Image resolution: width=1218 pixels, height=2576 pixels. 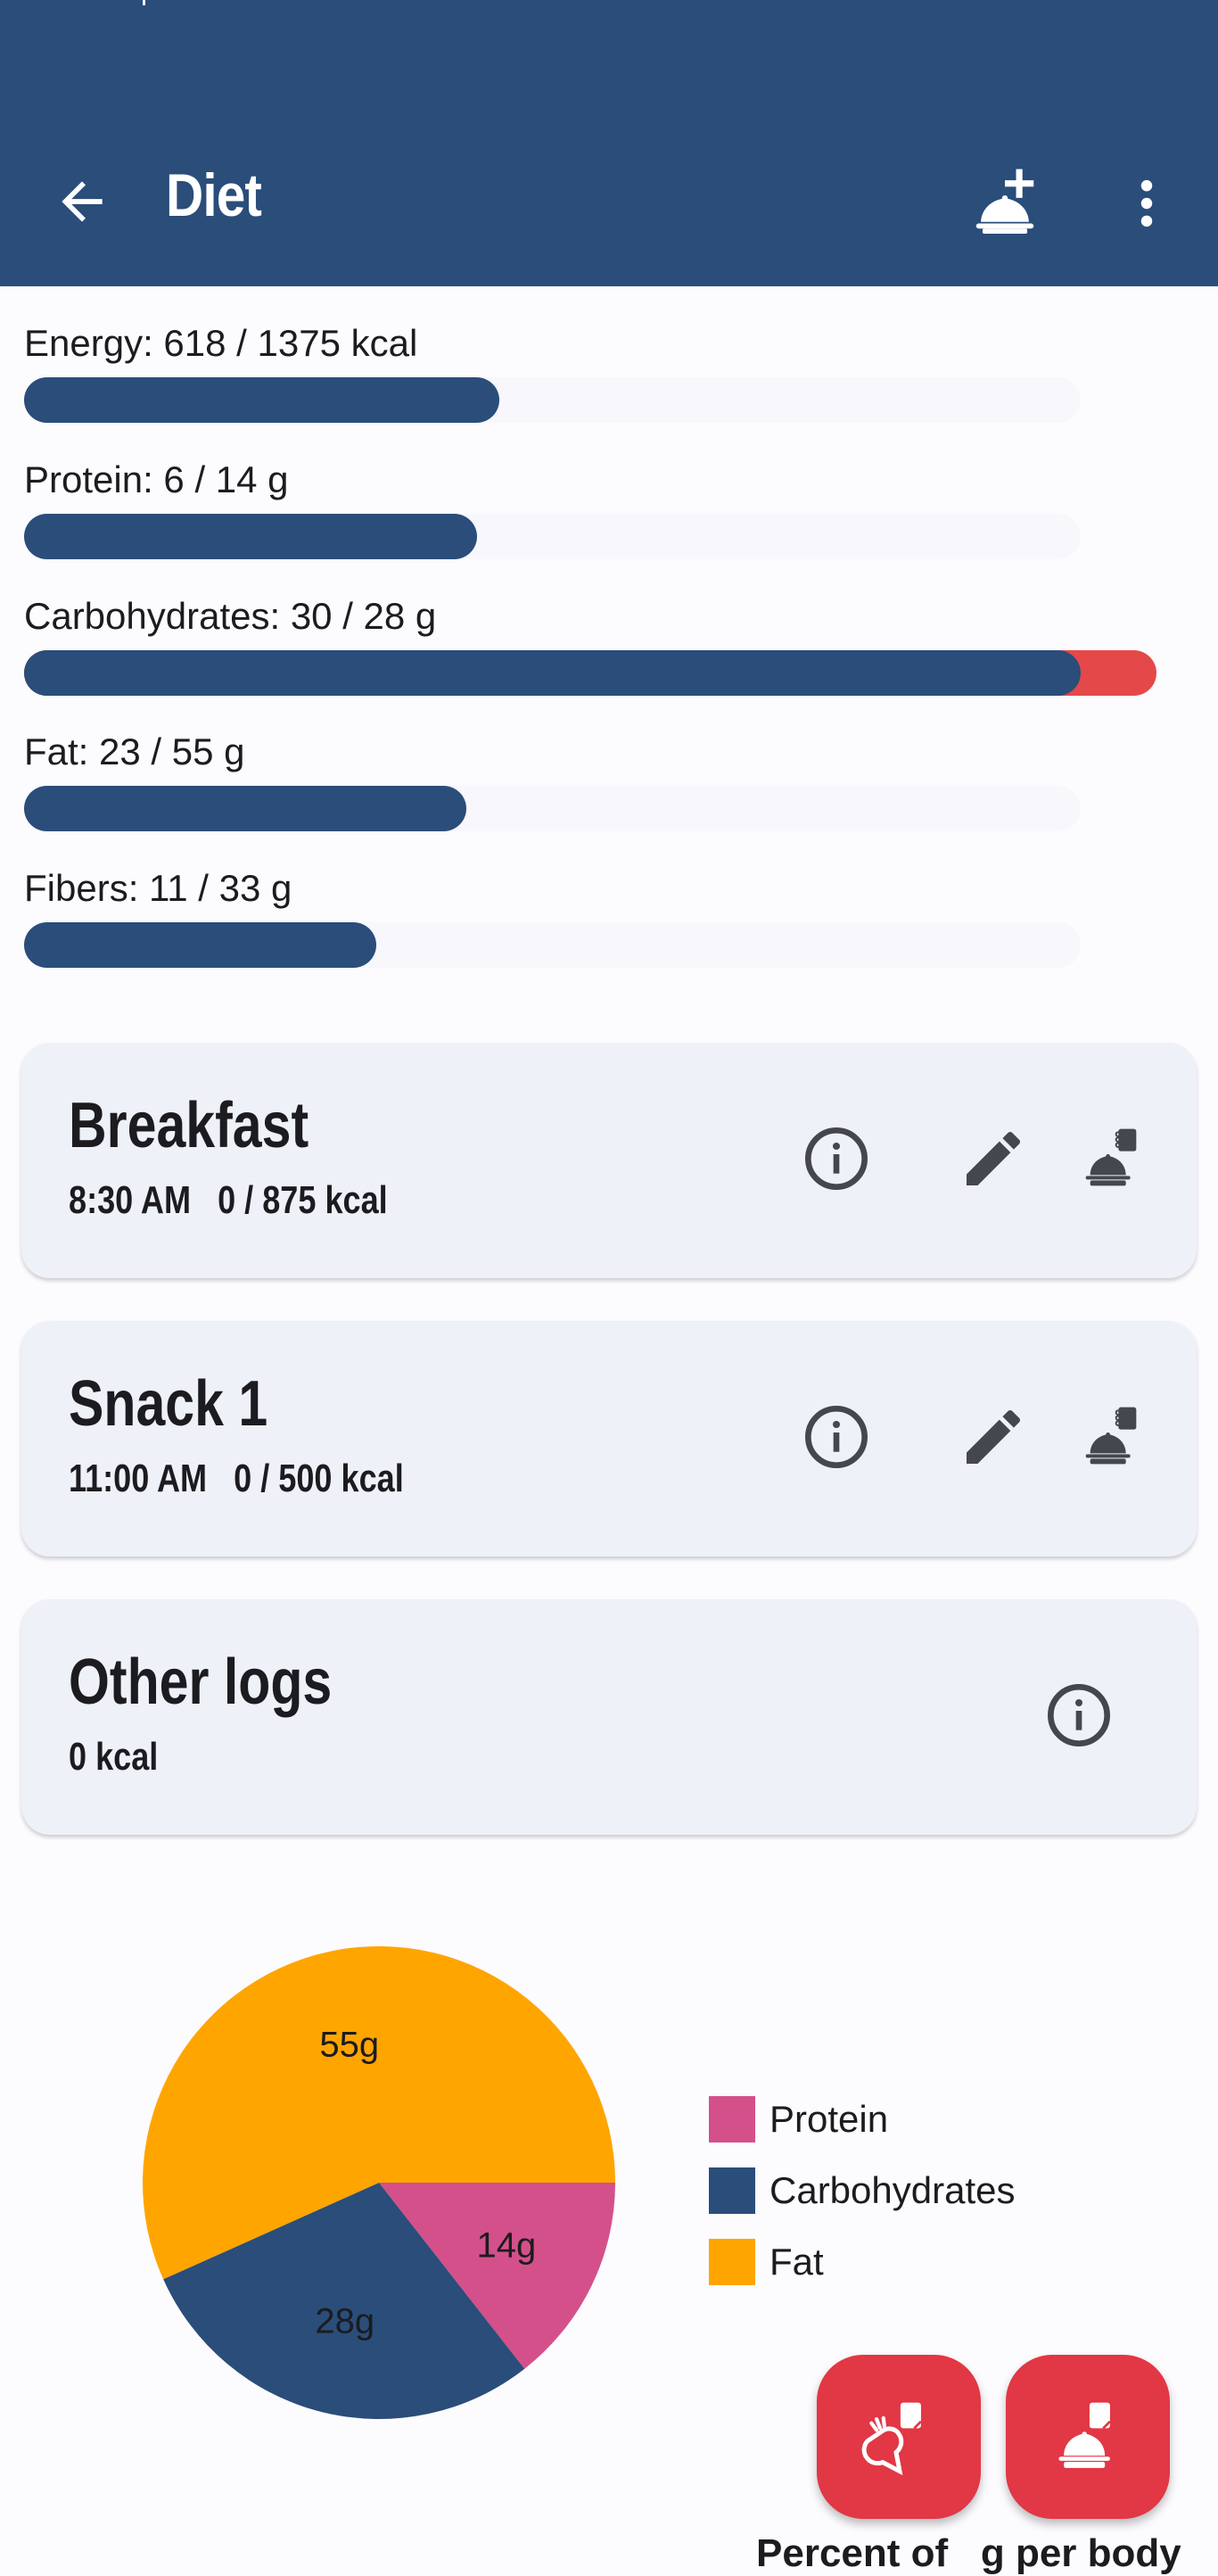 I want to click on nutrient-label: Fibers: 11 / 33 g, so click(x=158, y=888).